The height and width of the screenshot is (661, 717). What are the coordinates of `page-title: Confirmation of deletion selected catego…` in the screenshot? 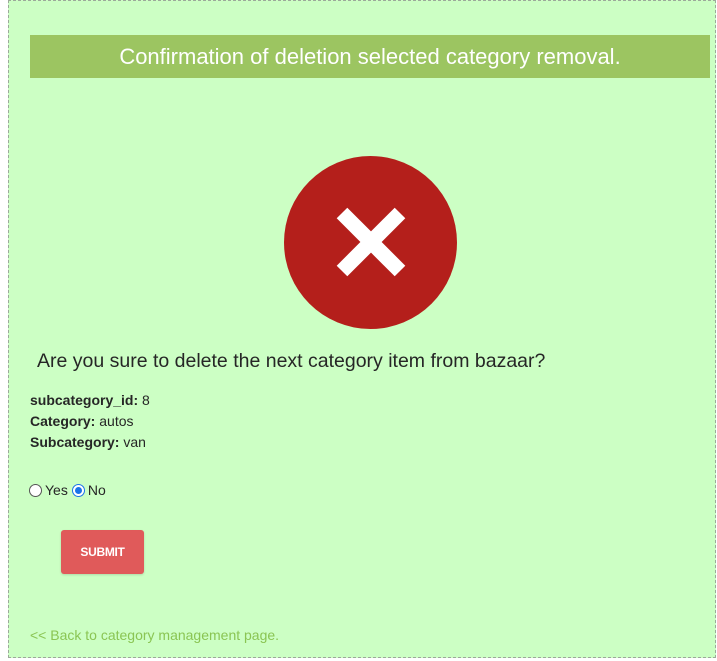 It's located at (370, 56).